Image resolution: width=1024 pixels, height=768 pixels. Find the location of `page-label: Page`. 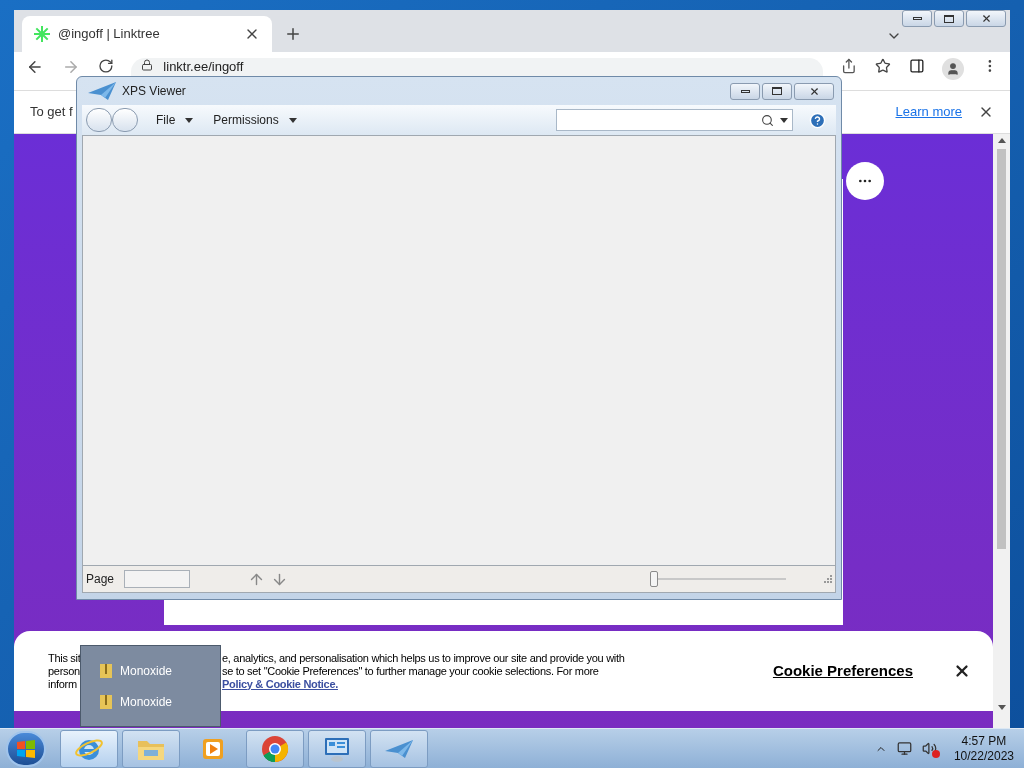

page-label: Page is located at coordinates (100, 579).